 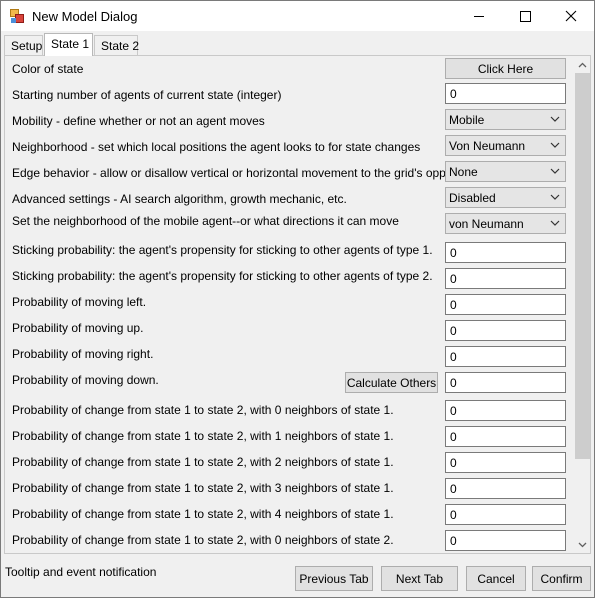 I want to click on move-up-field: 0, so click(x=505, y=330).